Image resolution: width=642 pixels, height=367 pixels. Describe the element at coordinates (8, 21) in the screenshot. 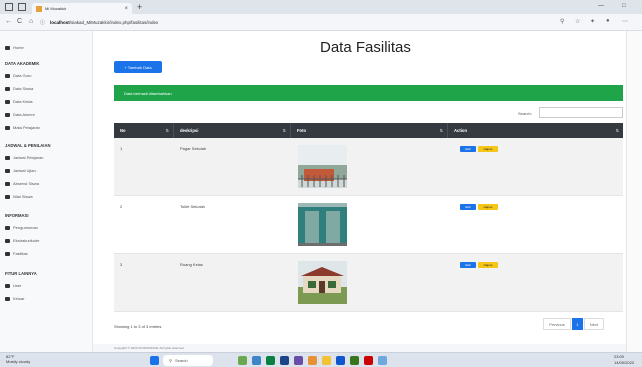

I see `back-icon: ←` at that location.